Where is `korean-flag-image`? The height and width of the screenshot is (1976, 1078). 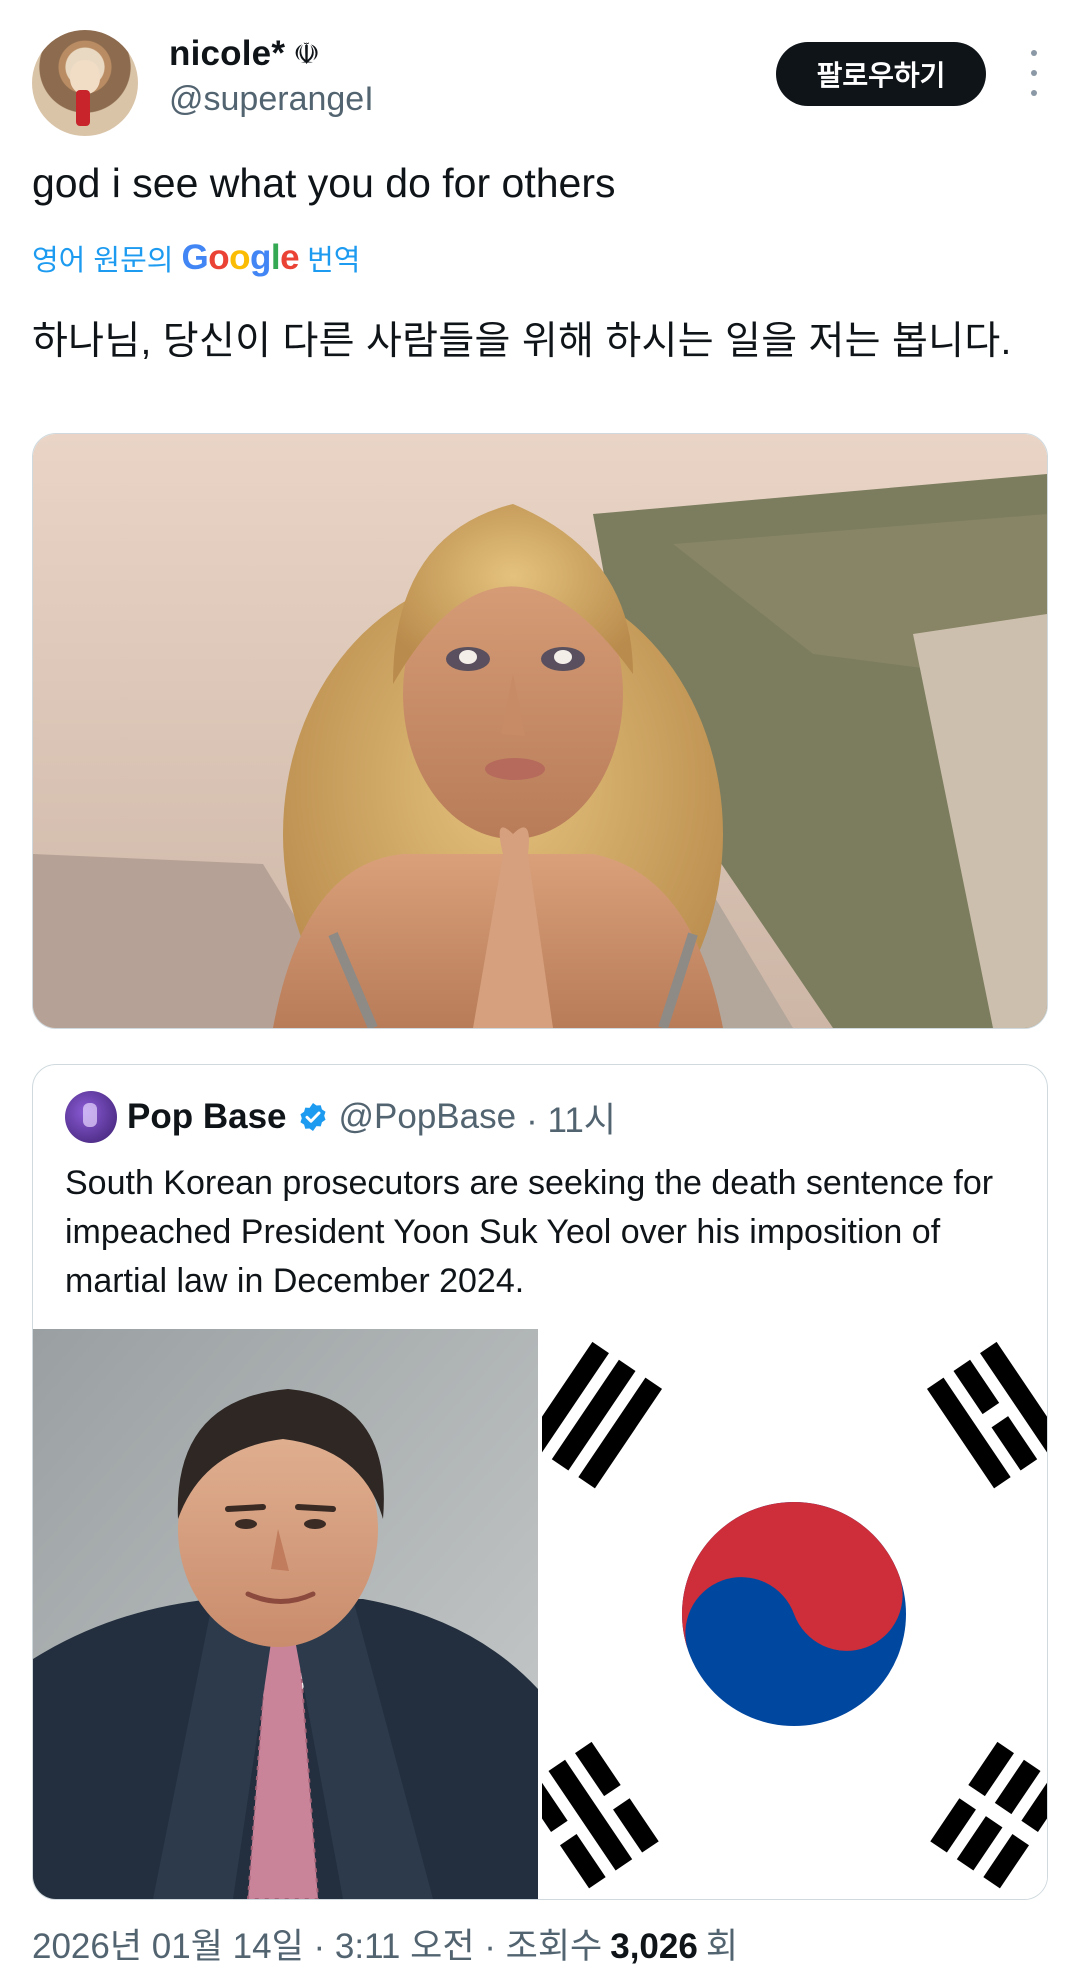
korean-flag-image is located at coordinates (794, 1614).